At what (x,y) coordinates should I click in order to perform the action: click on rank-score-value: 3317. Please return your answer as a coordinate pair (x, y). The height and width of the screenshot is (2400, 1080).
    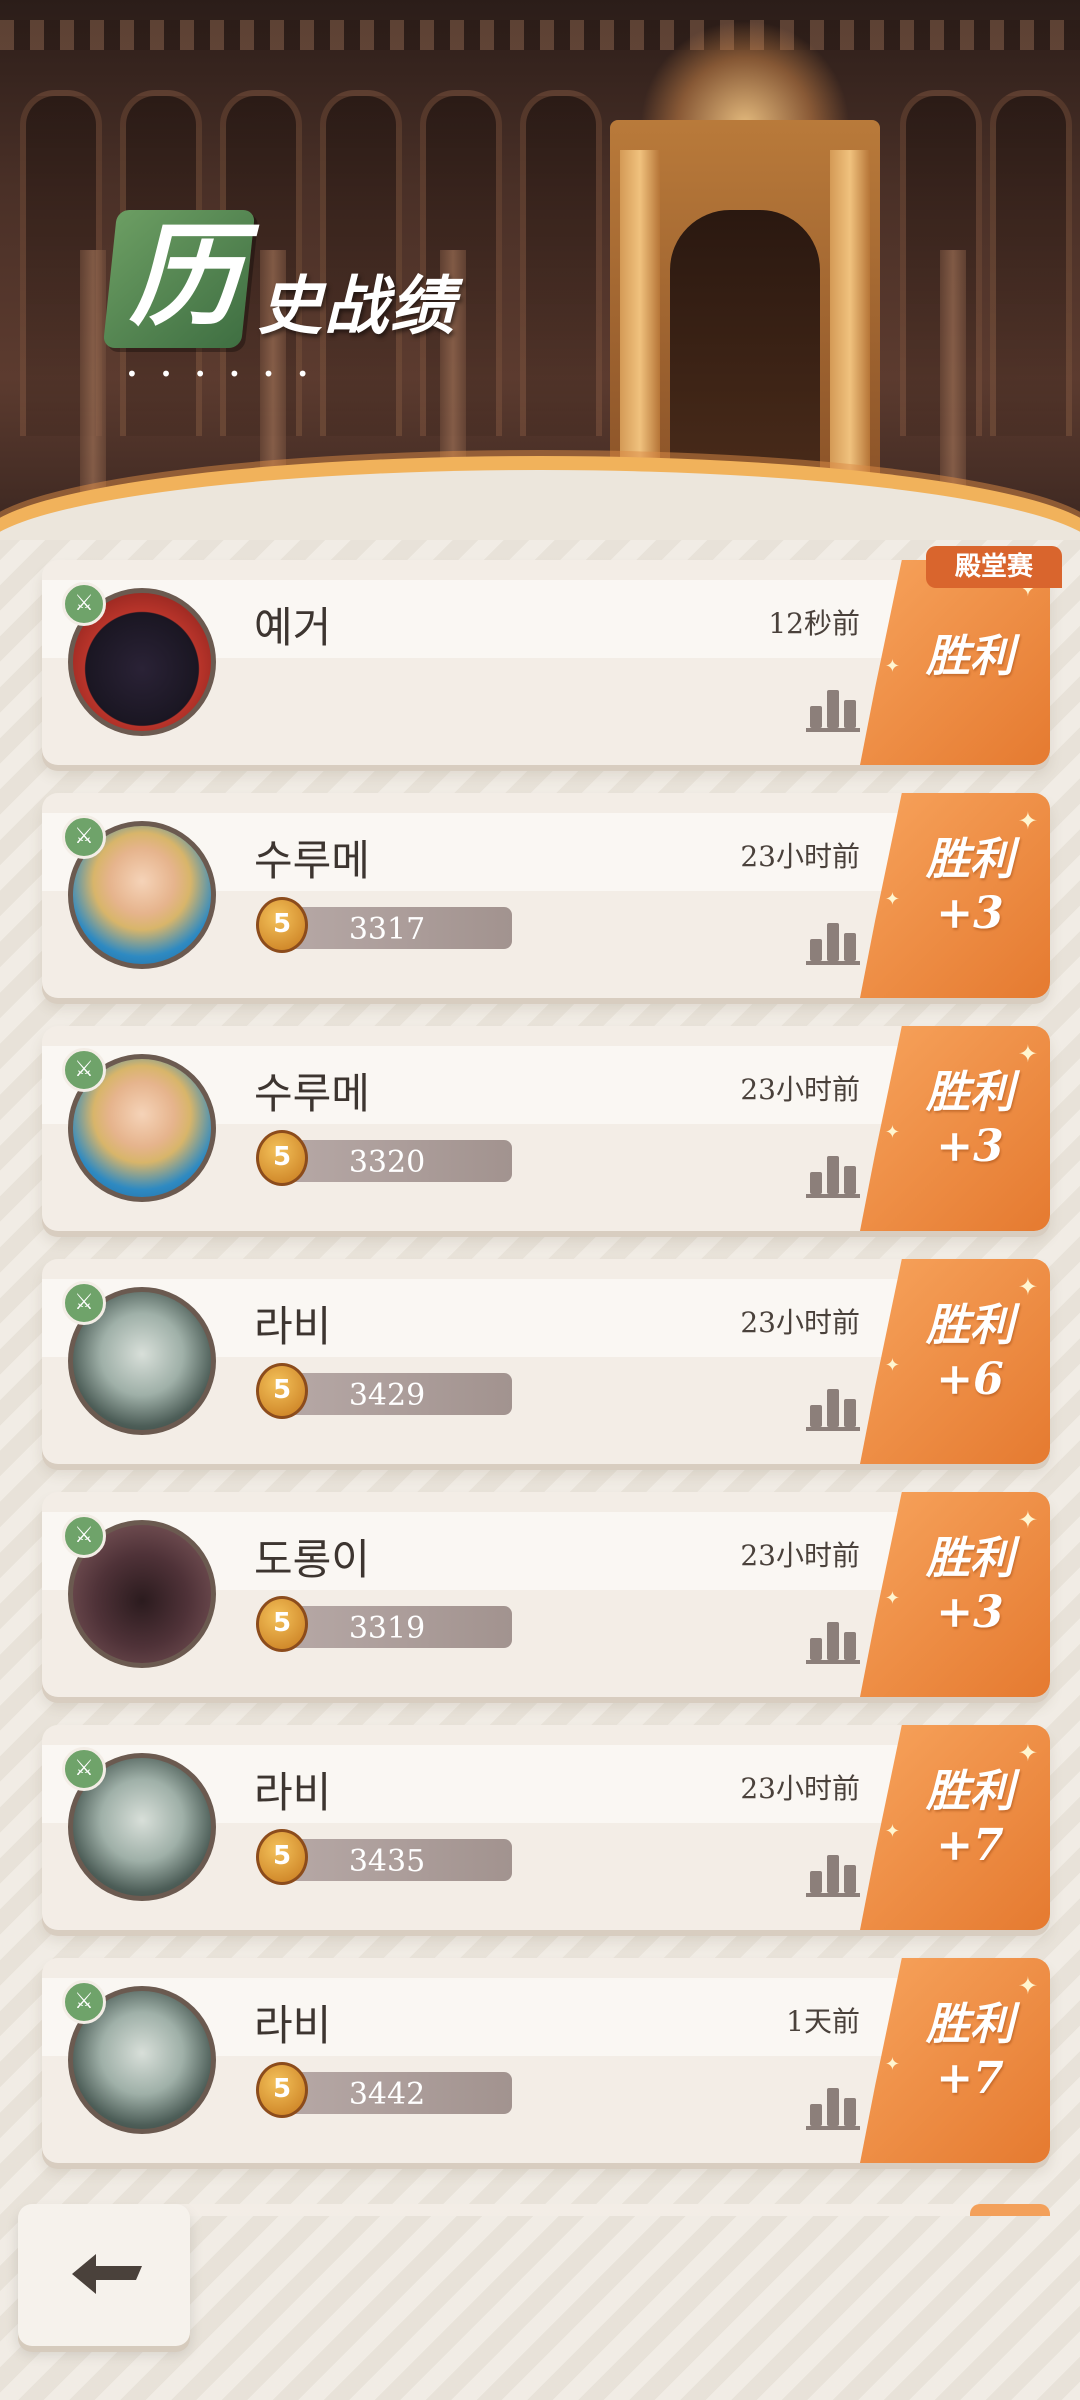
    Looking at the image, I should click on (387, 929).